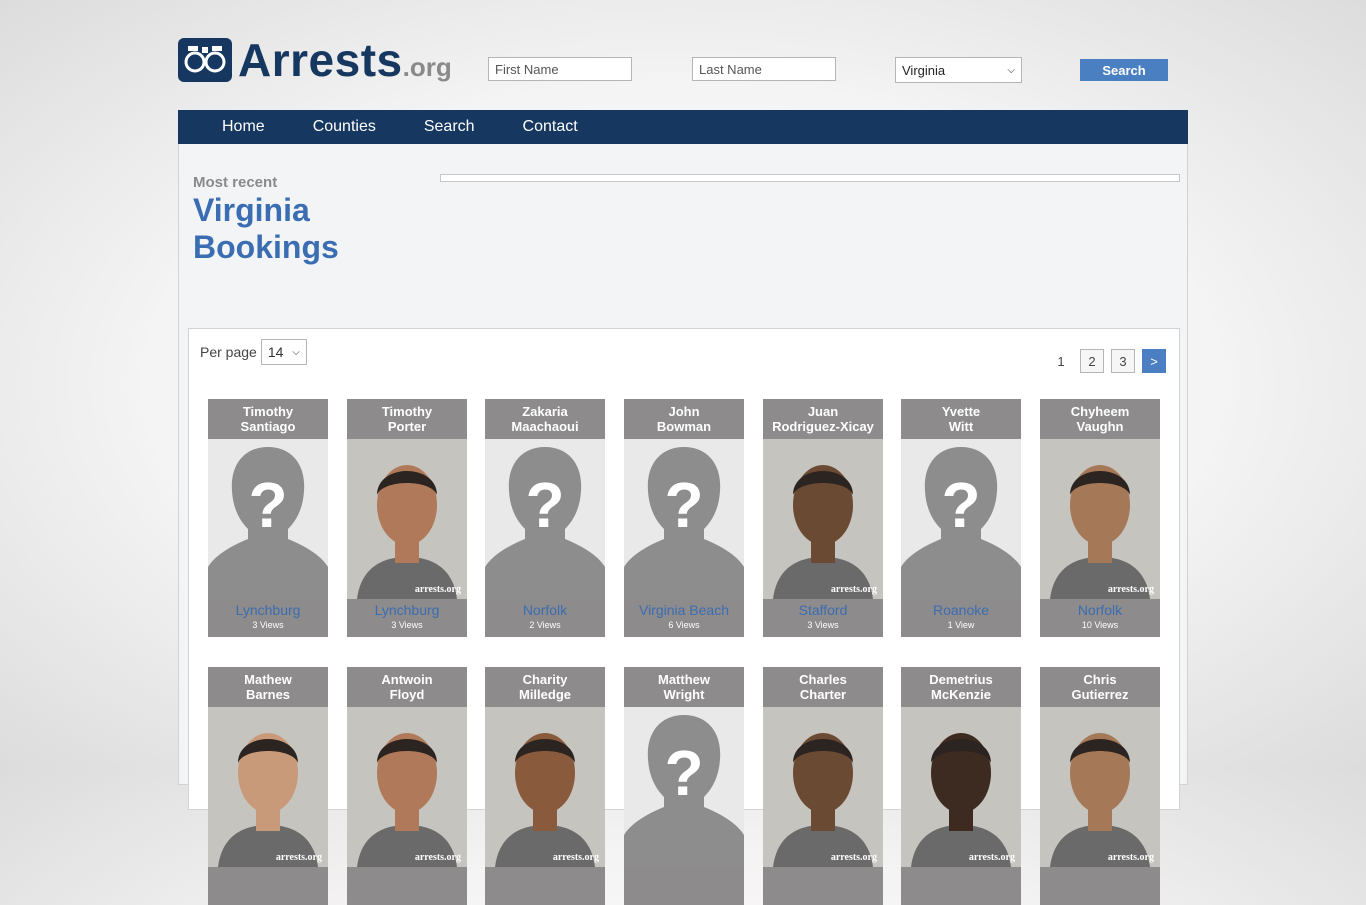  I want to click on per-page-select: 14 ⌵, so click(283, 352).